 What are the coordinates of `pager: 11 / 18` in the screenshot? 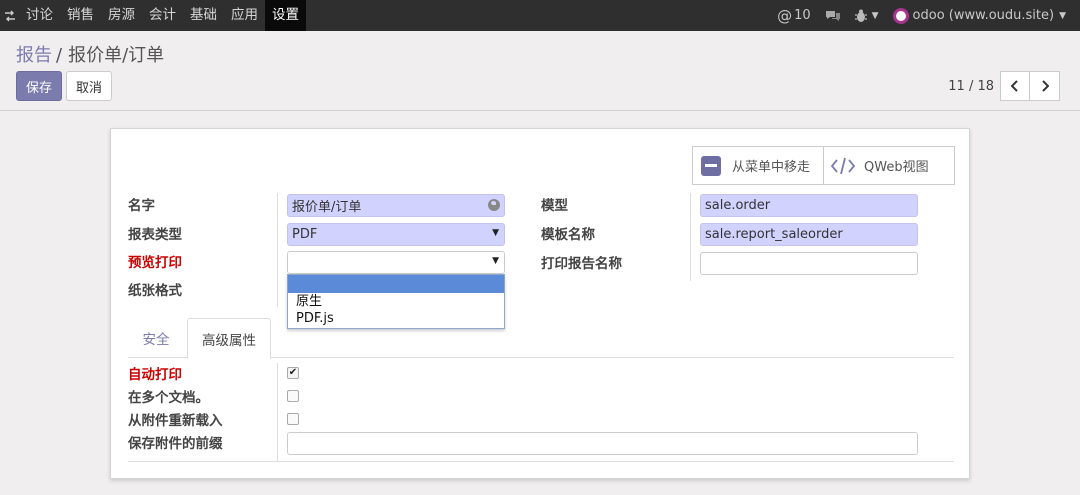 It's located at (1004, 86).